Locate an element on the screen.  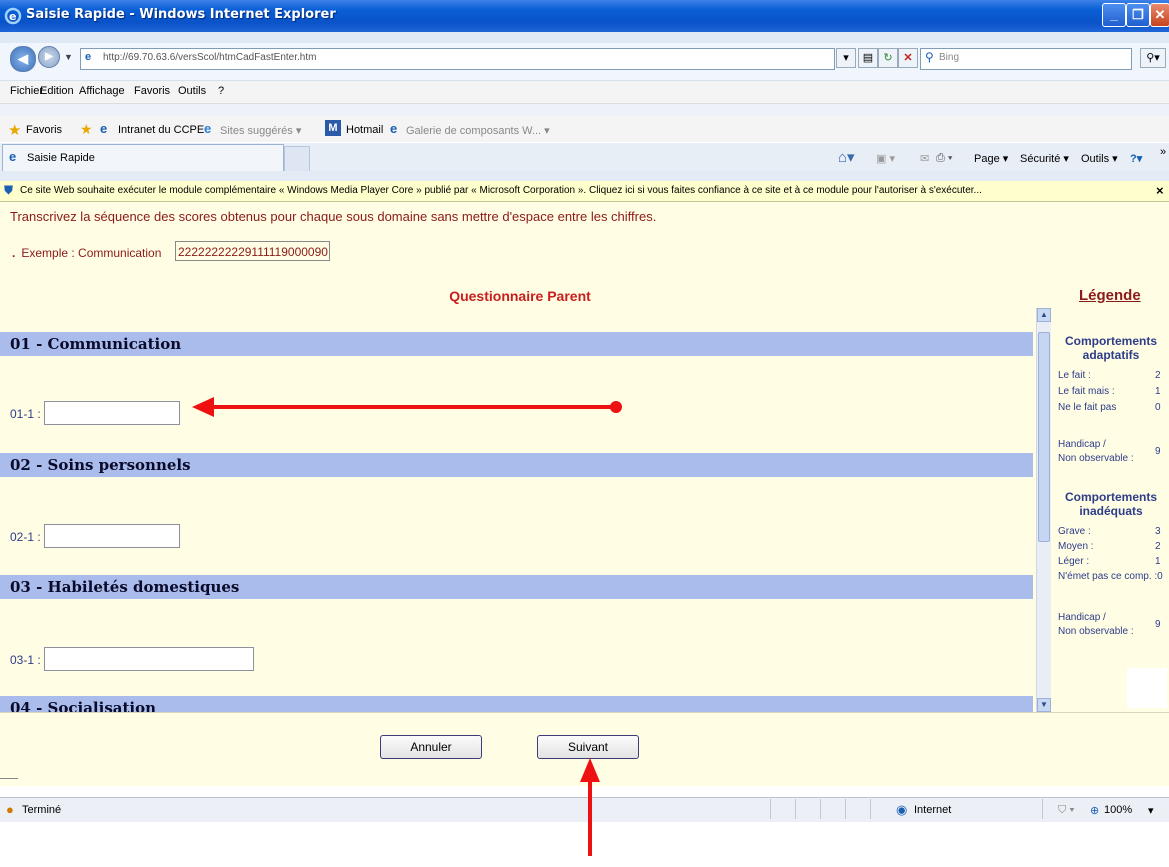
arrow-to-next-button is located at coordinates (590, 807).